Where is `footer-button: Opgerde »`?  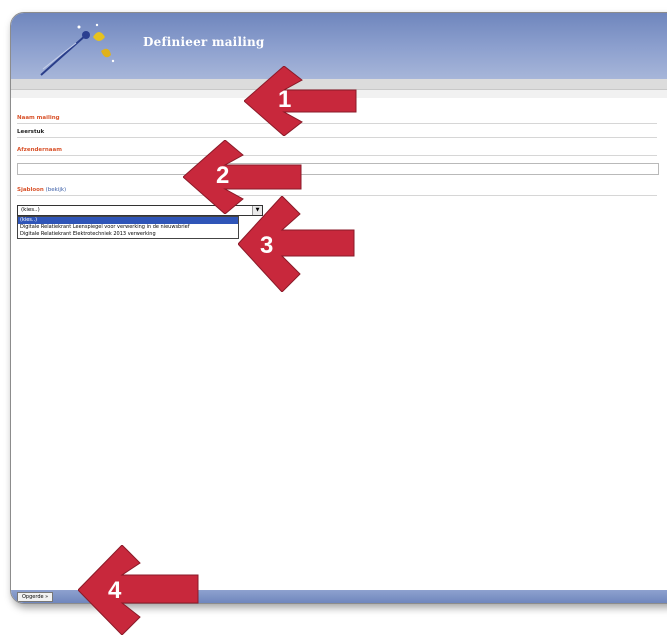
footer-button: Opgerde » is located at coordinates (35, 597).